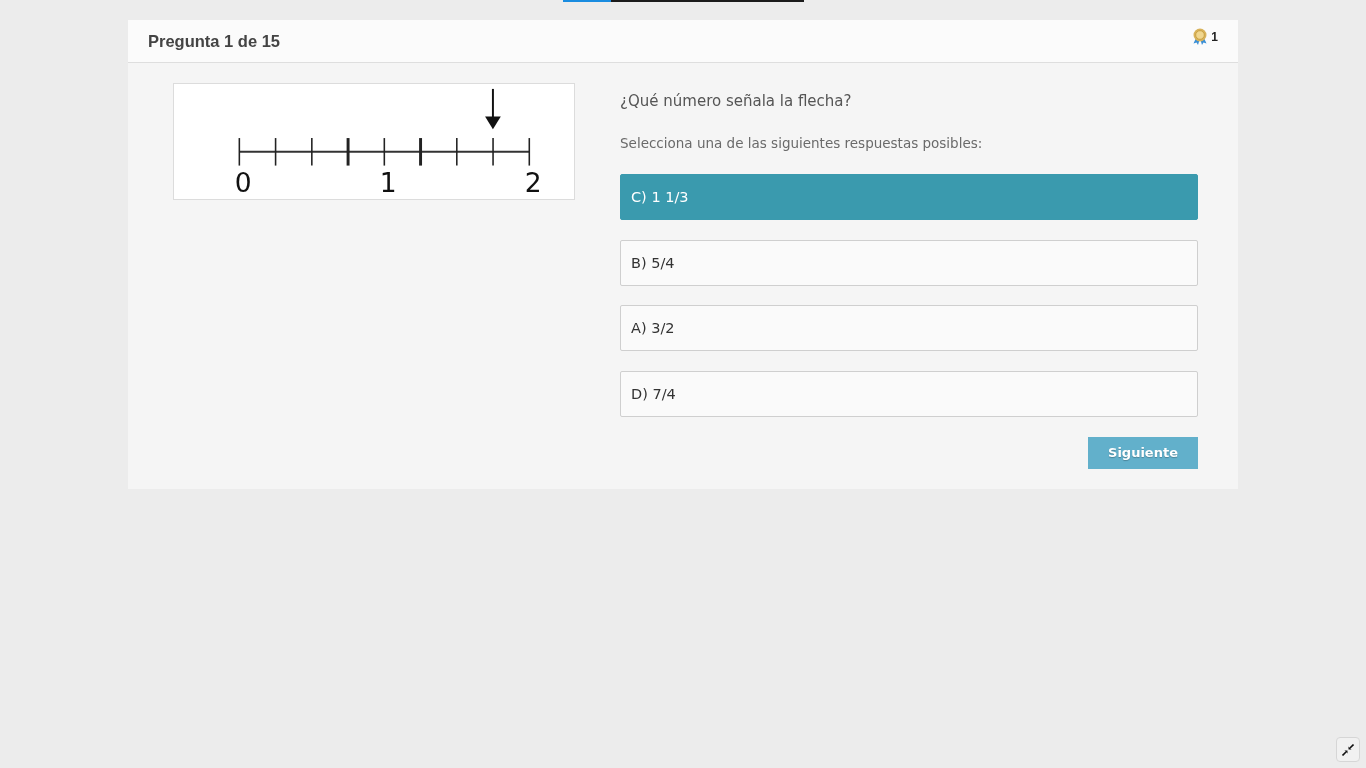  Describe the element at coordinates (802, 143) in the screenshot. I see `instruction-text: Selecciona una de las siguientes respuestas posibles:` at that location.